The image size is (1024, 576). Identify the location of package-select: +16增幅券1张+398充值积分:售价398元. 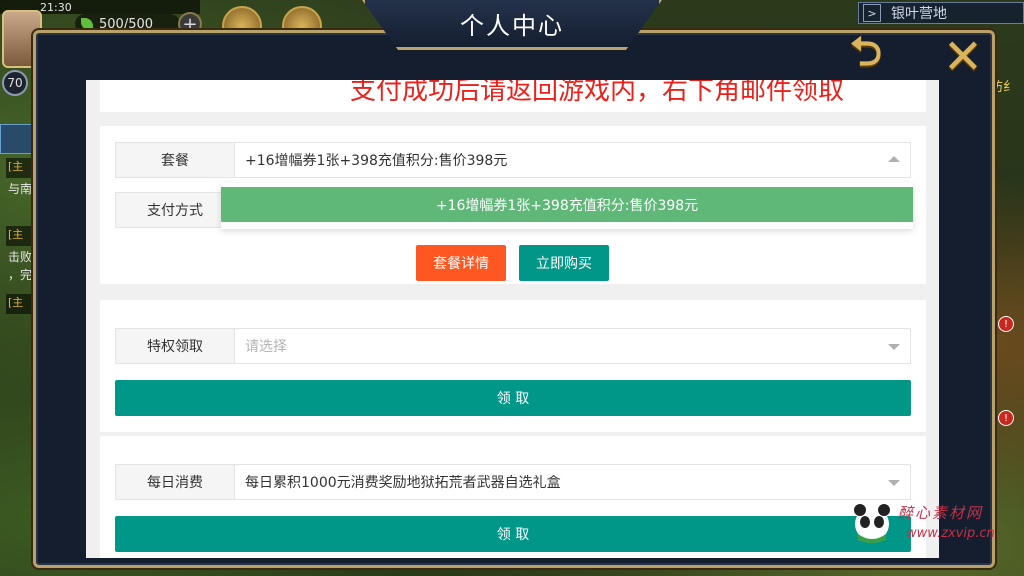
(573, 160).